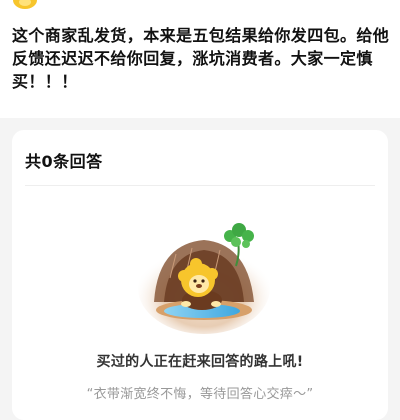 The image size is (400, 420). I want to click on card-divider, so click(200, 185).